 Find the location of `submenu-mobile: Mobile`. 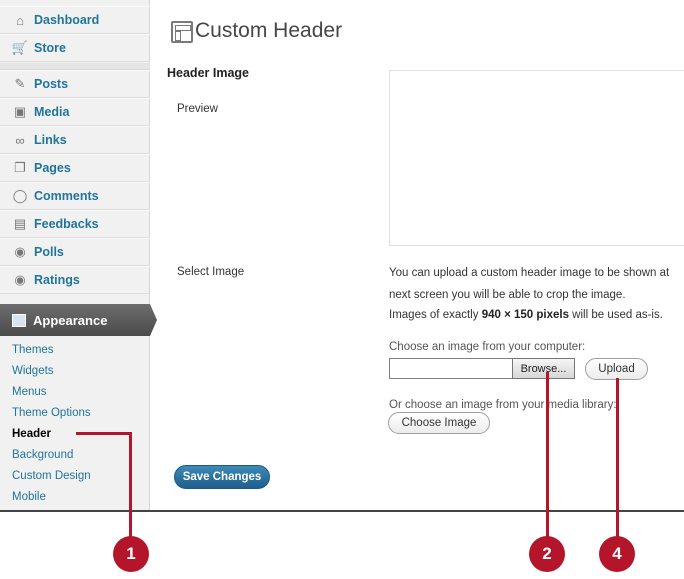

submenu-mobile: Mobile is located at coordinates (29, 497).